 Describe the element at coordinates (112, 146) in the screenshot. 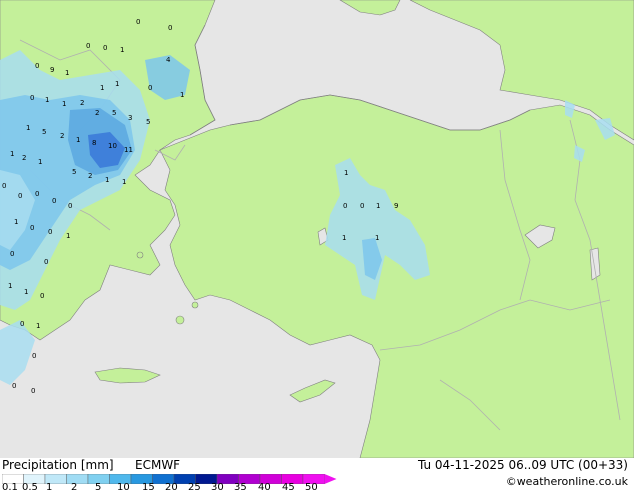

I see `value-label: 10` at that location.